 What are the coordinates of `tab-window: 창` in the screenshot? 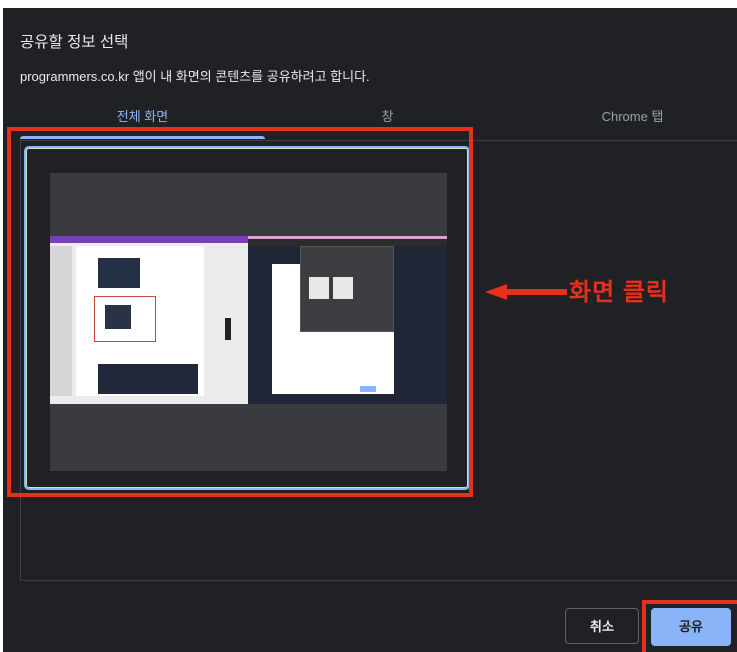 It's located at (387, 120).